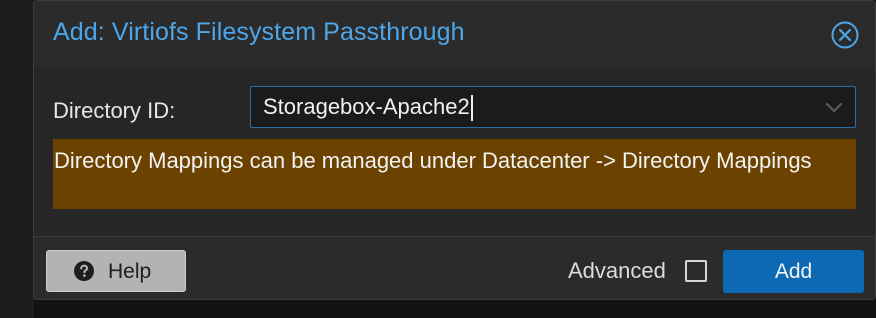 The width and height of the screenshot is (876, 318). Describe the element at coordinates (471, 108) in the screenshot. I see `text-cursor` at that location.